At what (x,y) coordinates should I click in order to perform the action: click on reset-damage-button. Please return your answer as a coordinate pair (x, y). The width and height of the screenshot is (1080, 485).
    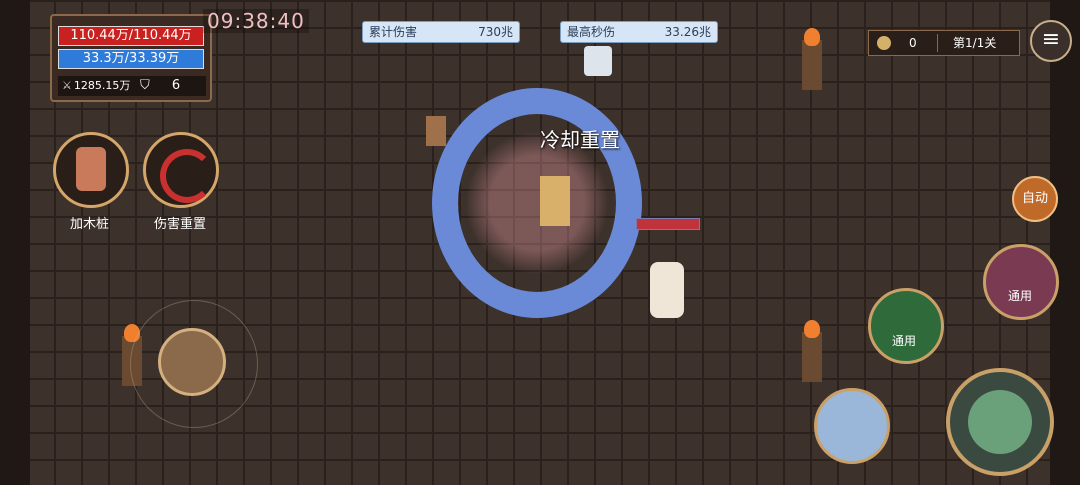
    Looking at the image, I should click on (181, 170).